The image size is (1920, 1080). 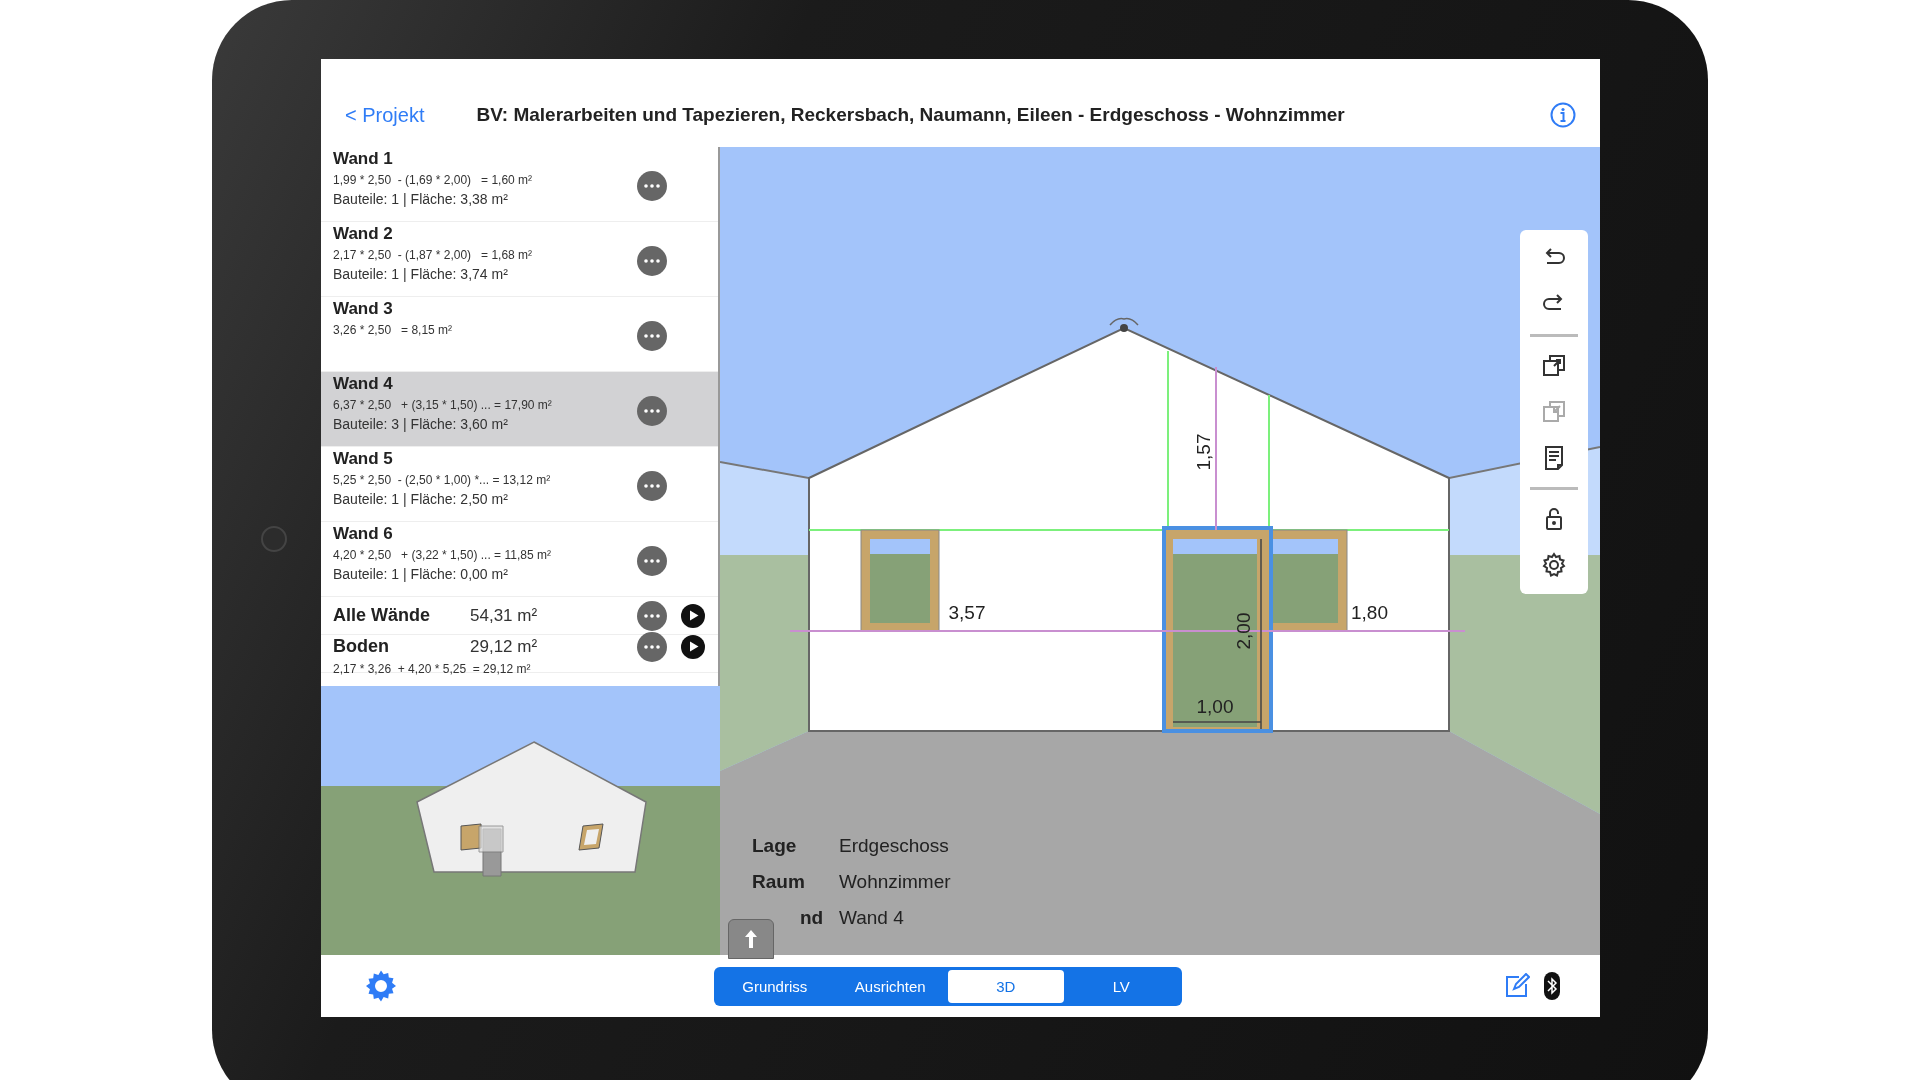 What do you see at coordinates (1243, 631) in the screenshot?
I see `dimension-label: 2,00` at bounding box center [1243, 631].